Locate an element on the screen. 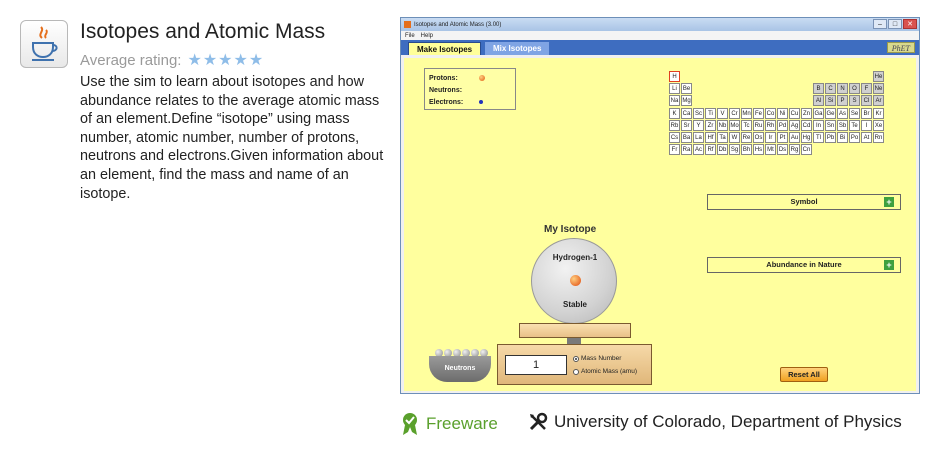  symbol-panel: Symbol + is located at coordinates (804, 202).